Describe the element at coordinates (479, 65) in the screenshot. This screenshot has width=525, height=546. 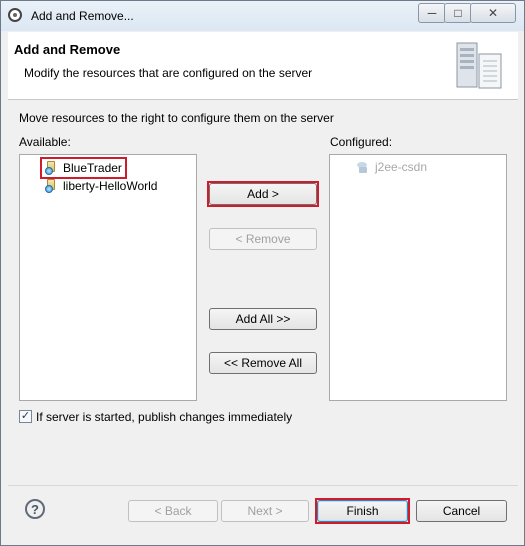
I see `server-wizard-graphic-icon` at that location.